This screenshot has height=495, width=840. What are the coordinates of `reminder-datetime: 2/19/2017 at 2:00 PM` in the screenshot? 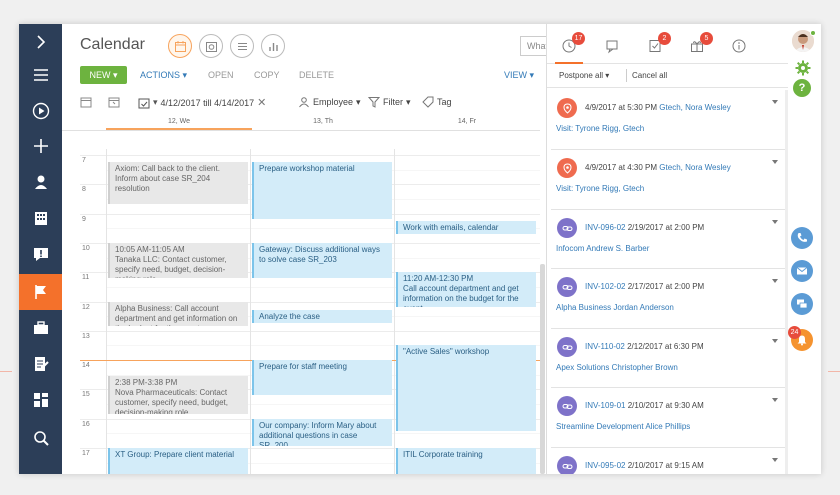 It's located at (666, 227).